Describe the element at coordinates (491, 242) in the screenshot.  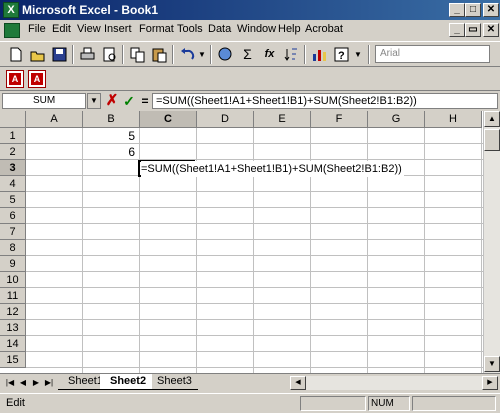
I see `vertical-scrollbar: ▲ ▼` at that location.